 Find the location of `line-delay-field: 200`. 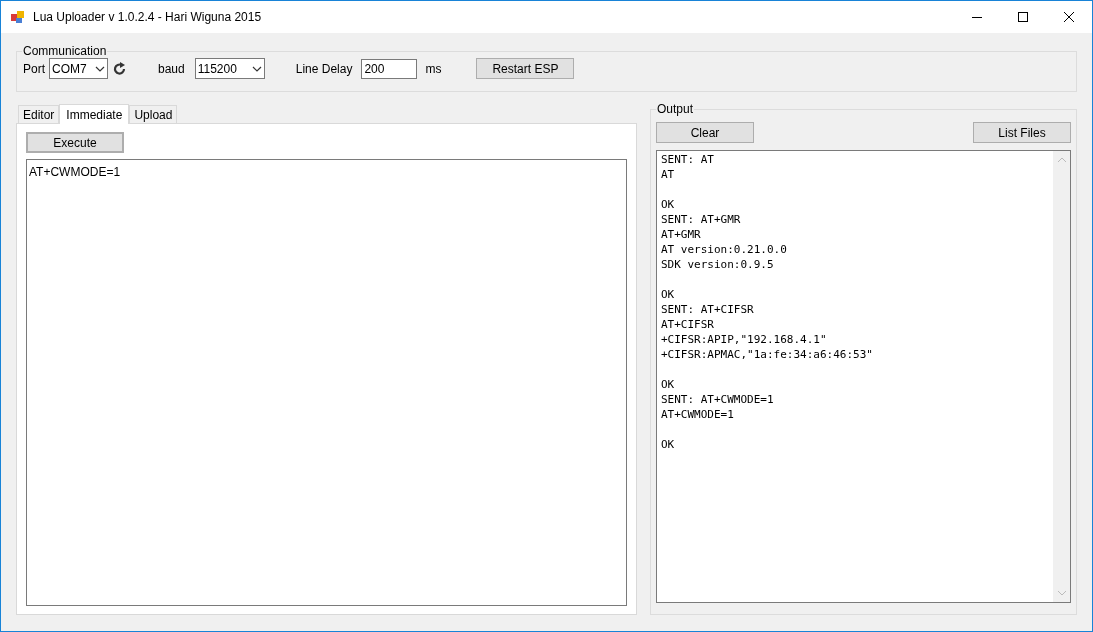

line-delay-field: 200 is located at coordinates (389, 68).